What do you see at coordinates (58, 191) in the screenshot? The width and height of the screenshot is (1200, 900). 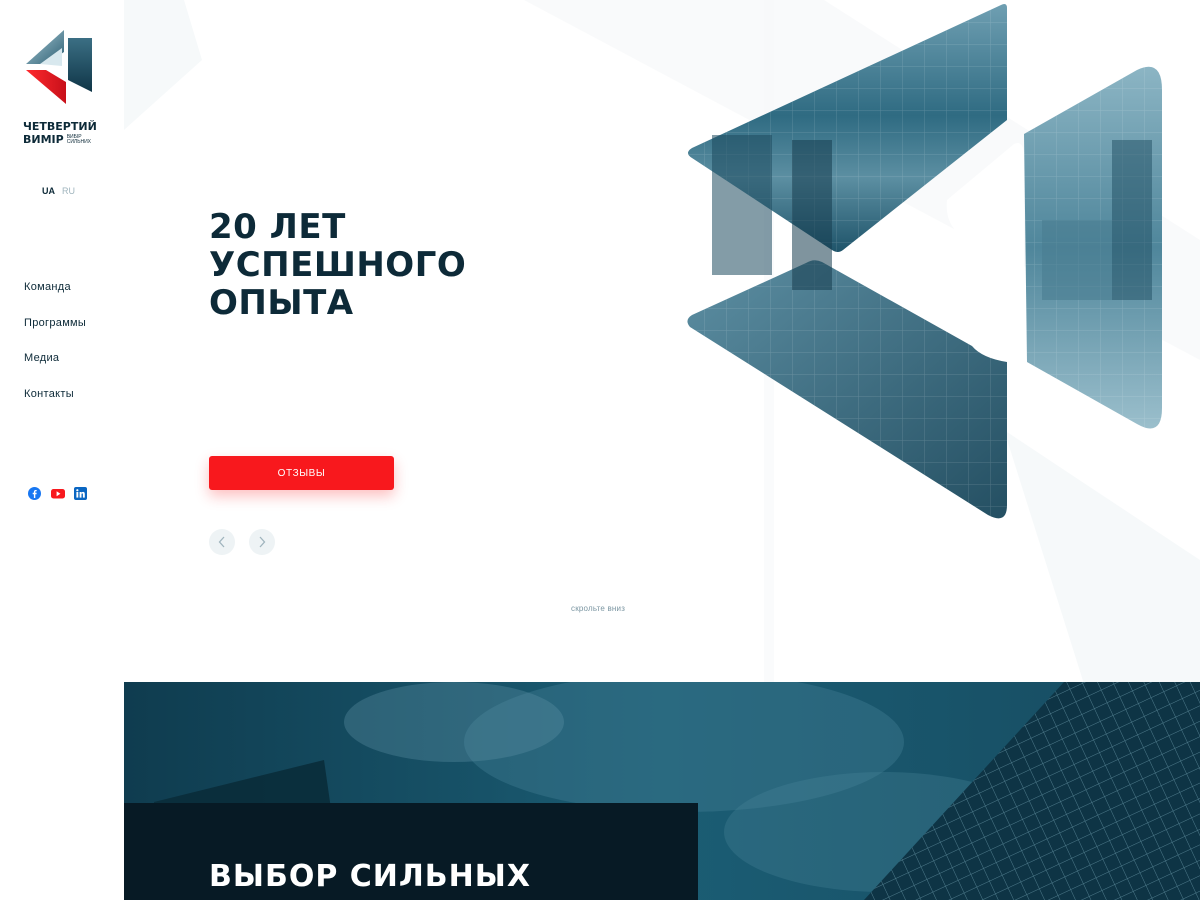 I see `language-switcher: UA RU` at bounding box center [58, 191].